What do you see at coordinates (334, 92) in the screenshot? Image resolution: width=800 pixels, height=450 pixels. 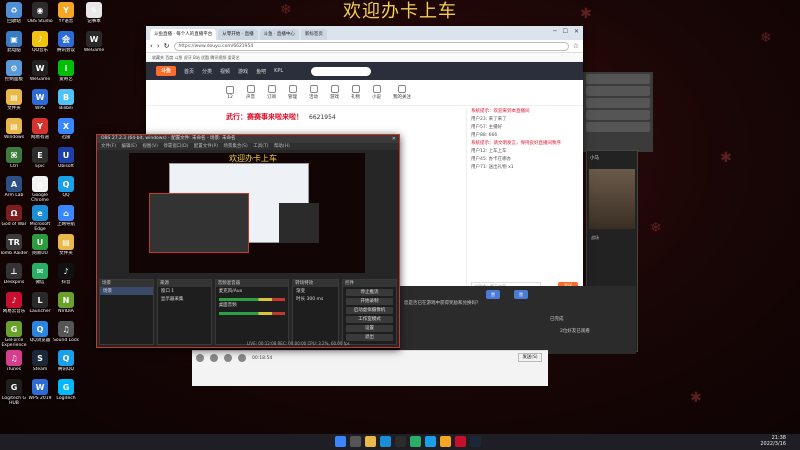 I see `category-item: 游戏` at bounding box center [334, 92].